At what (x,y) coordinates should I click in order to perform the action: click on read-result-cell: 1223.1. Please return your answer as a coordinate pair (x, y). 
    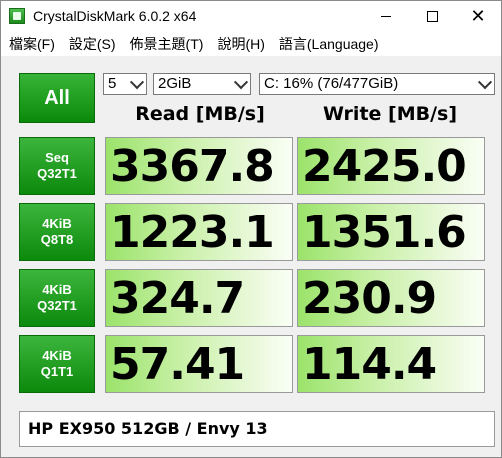
    Looking at the image, I should click on (199, 232).